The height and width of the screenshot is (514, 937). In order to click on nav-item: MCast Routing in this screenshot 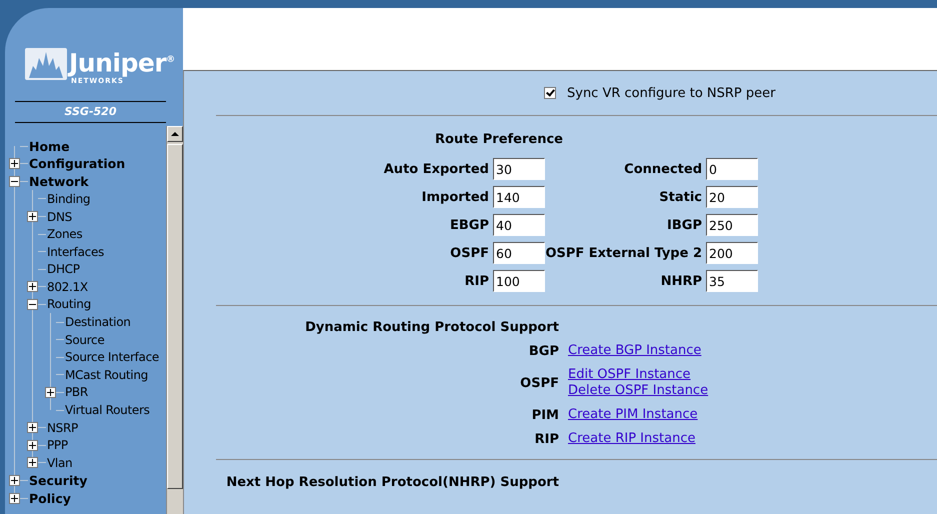, I will do `click(106, 375)`.